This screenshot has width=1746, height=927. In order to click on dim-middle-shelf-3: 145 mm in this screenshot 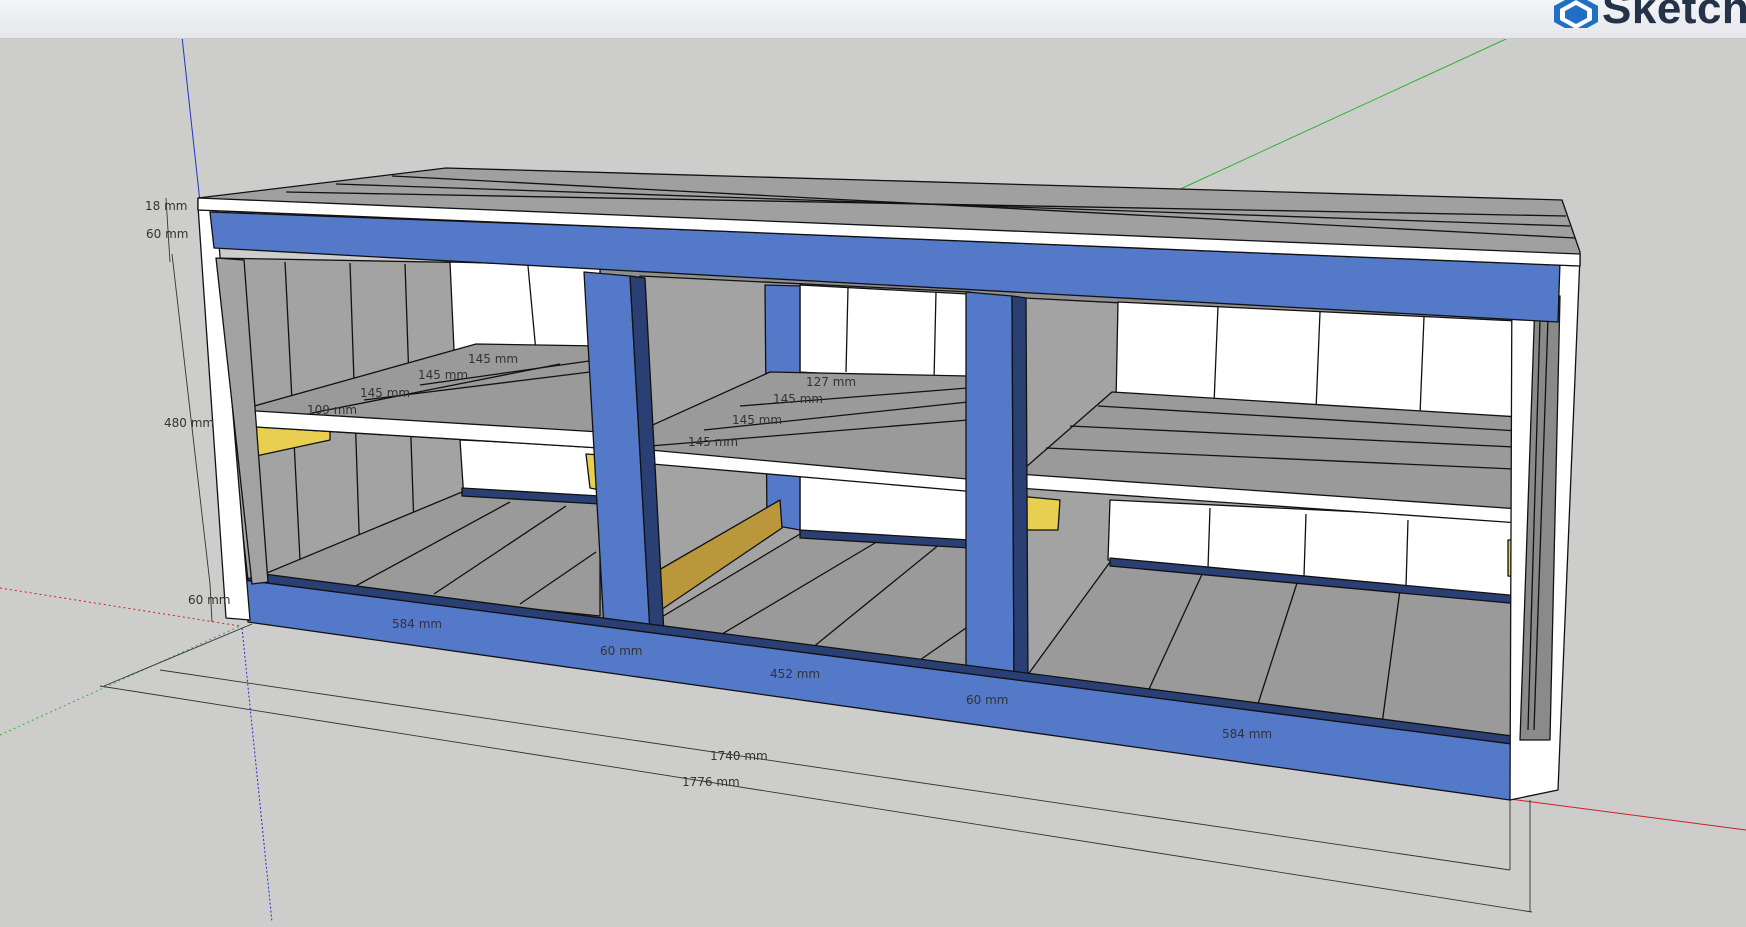, I will do `click(757, 420)`.